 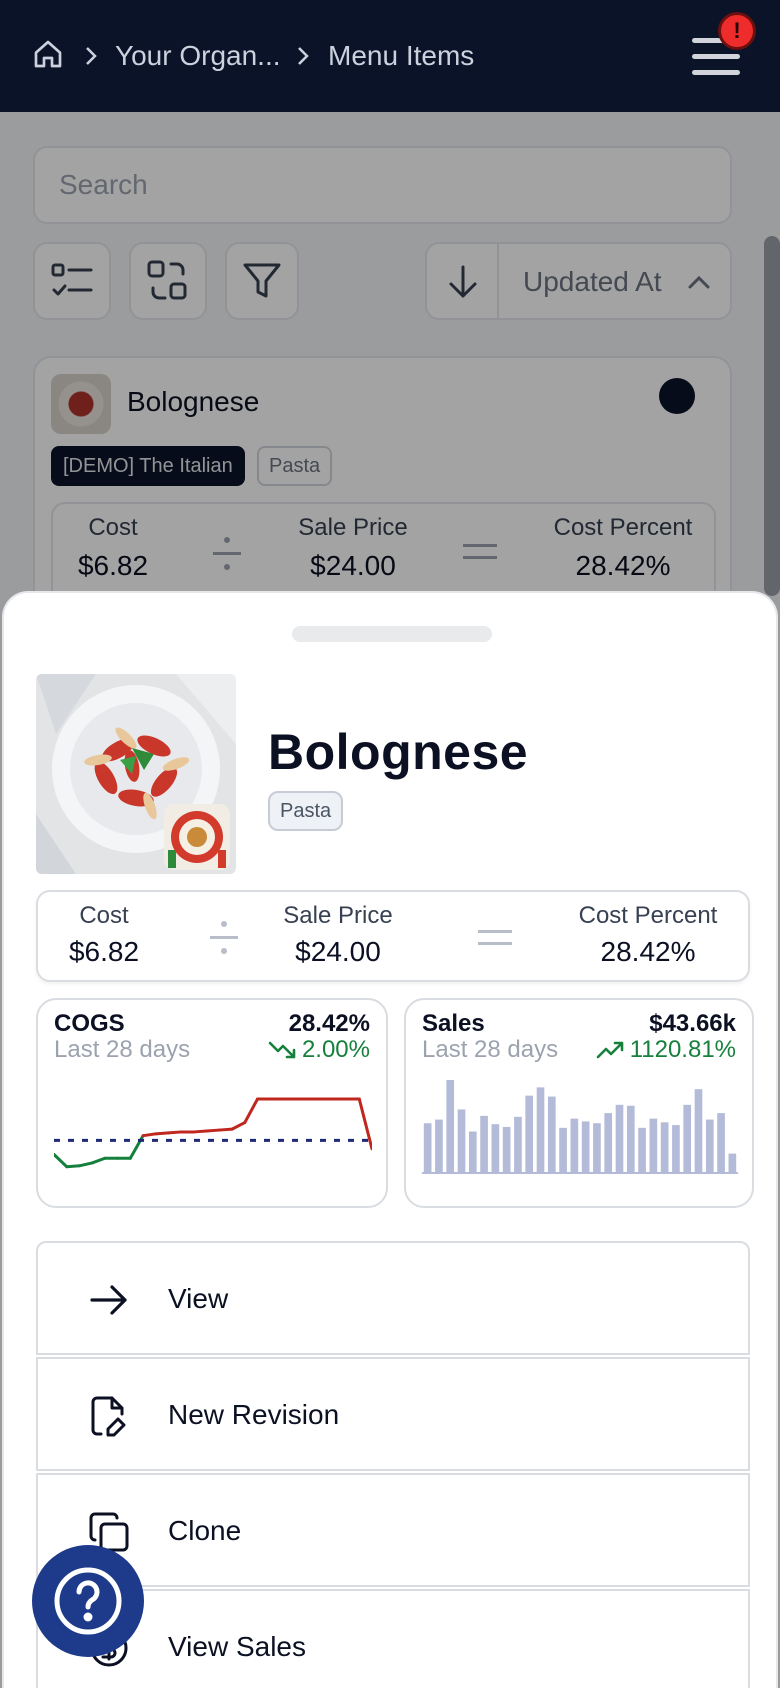 I want to click on clone-label: Clone, so click(x=205, y=1530).